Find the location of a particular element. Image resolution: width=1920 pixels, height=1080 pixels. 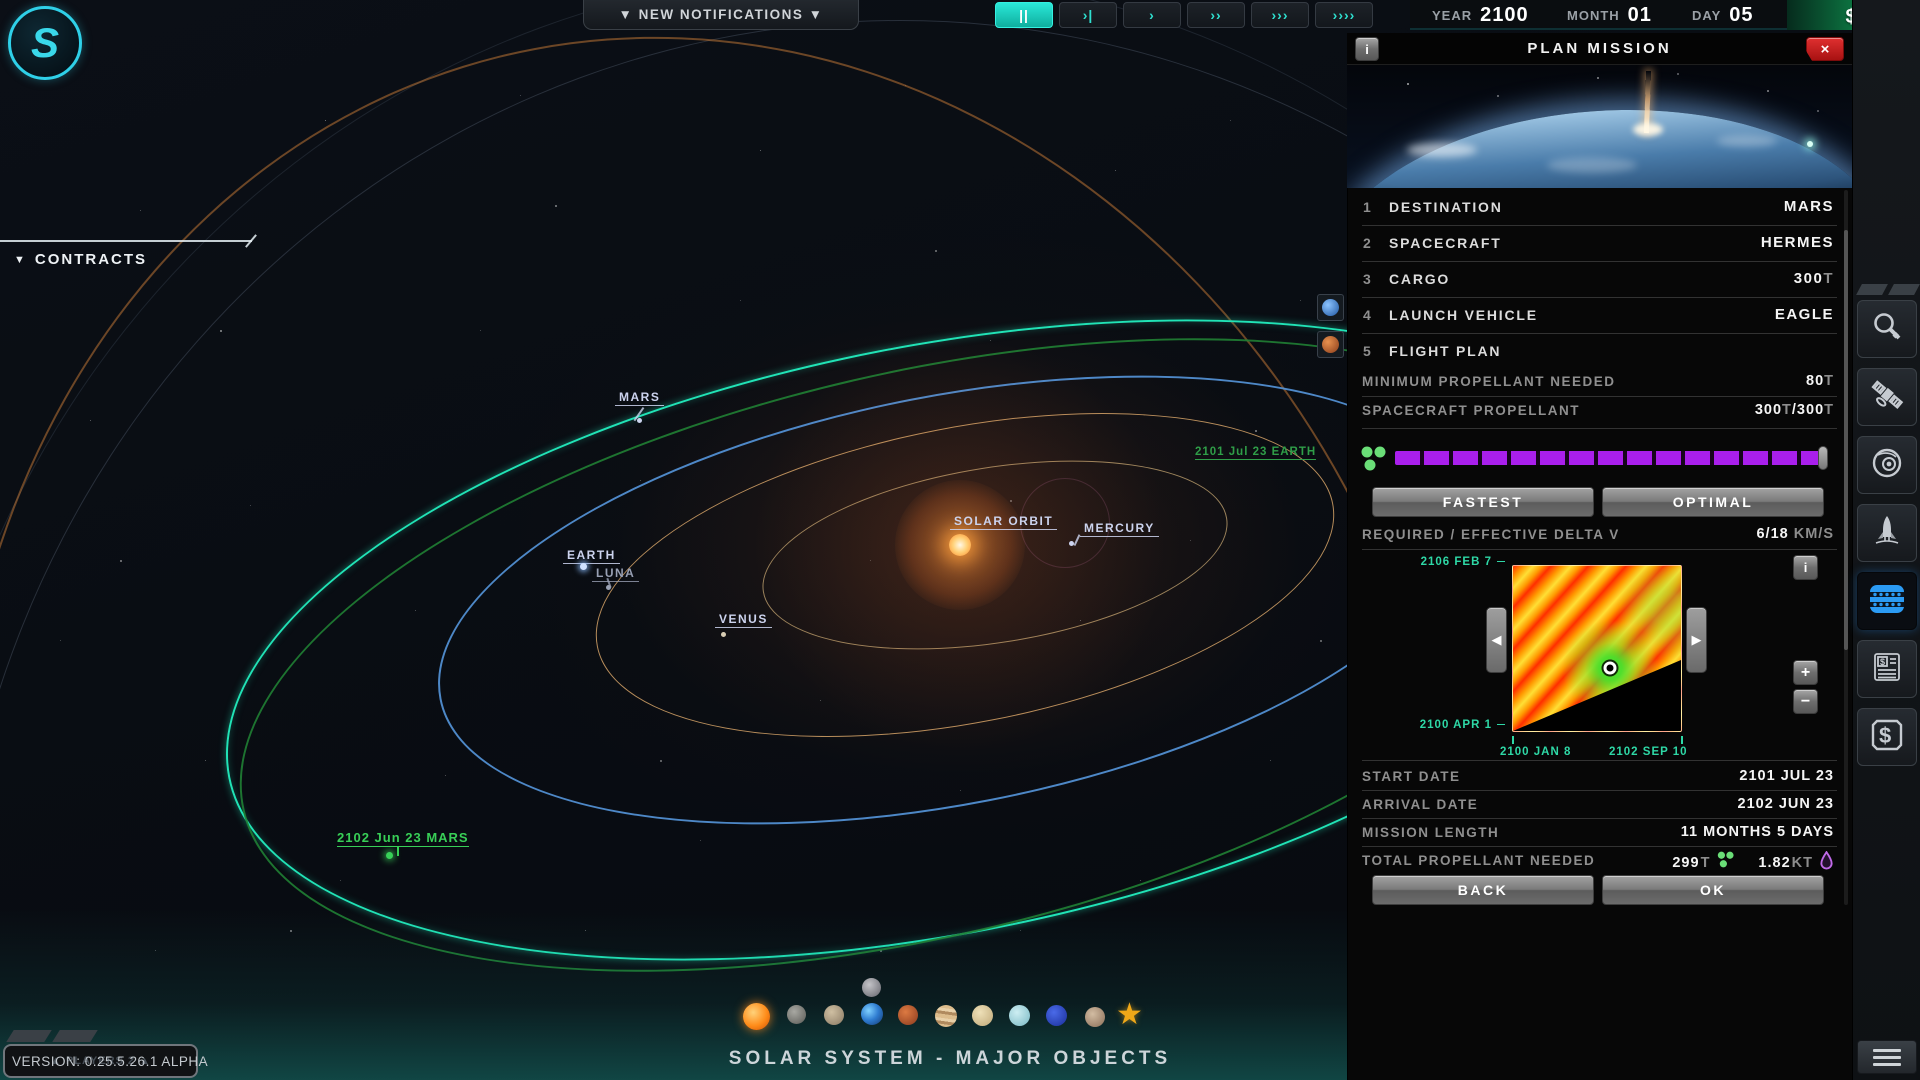

rocket-icon is located at coordinates (1887, 533).